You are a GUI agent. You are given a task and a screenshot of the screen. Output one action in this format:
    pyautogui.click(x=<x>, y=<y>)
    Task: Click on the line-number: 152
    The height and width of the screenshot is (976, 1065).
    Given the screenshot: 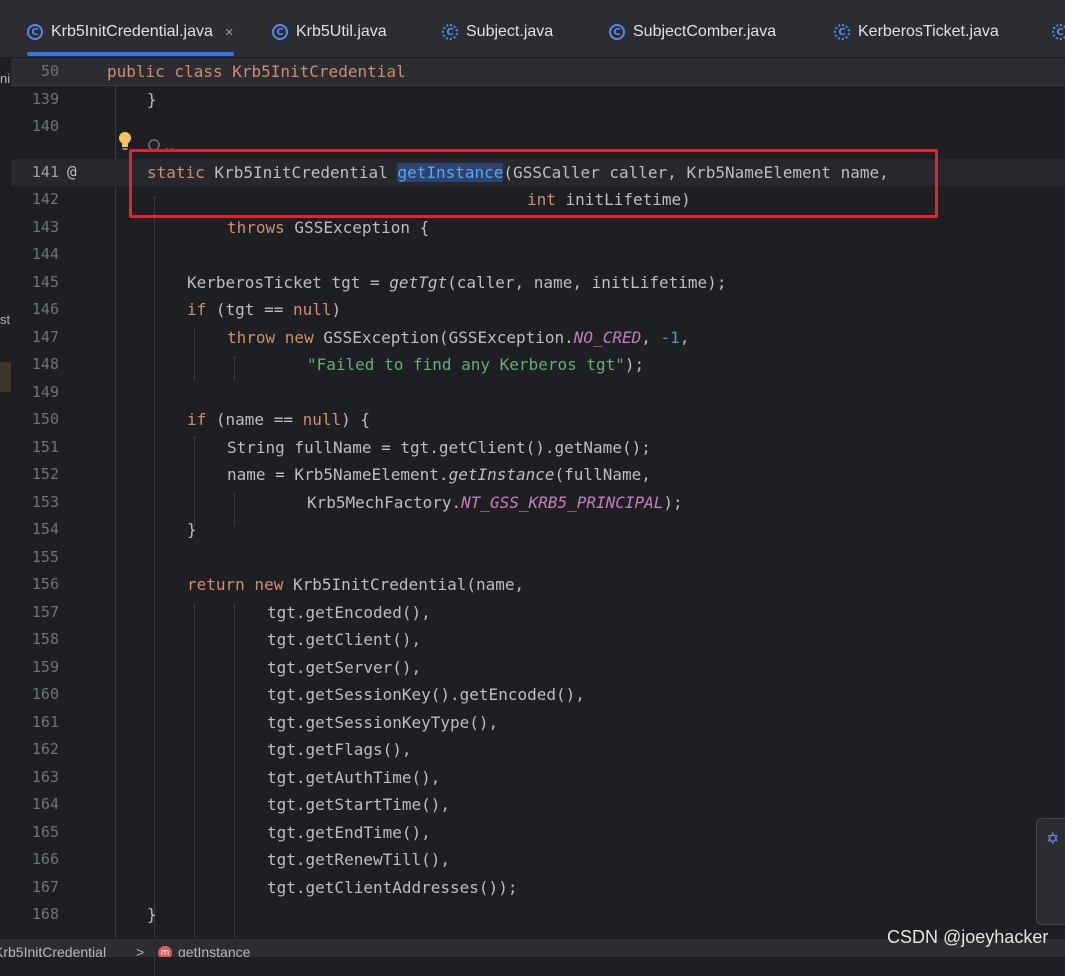 What is the action you would take?
    pyautogui.click(x=45, y=474)
    